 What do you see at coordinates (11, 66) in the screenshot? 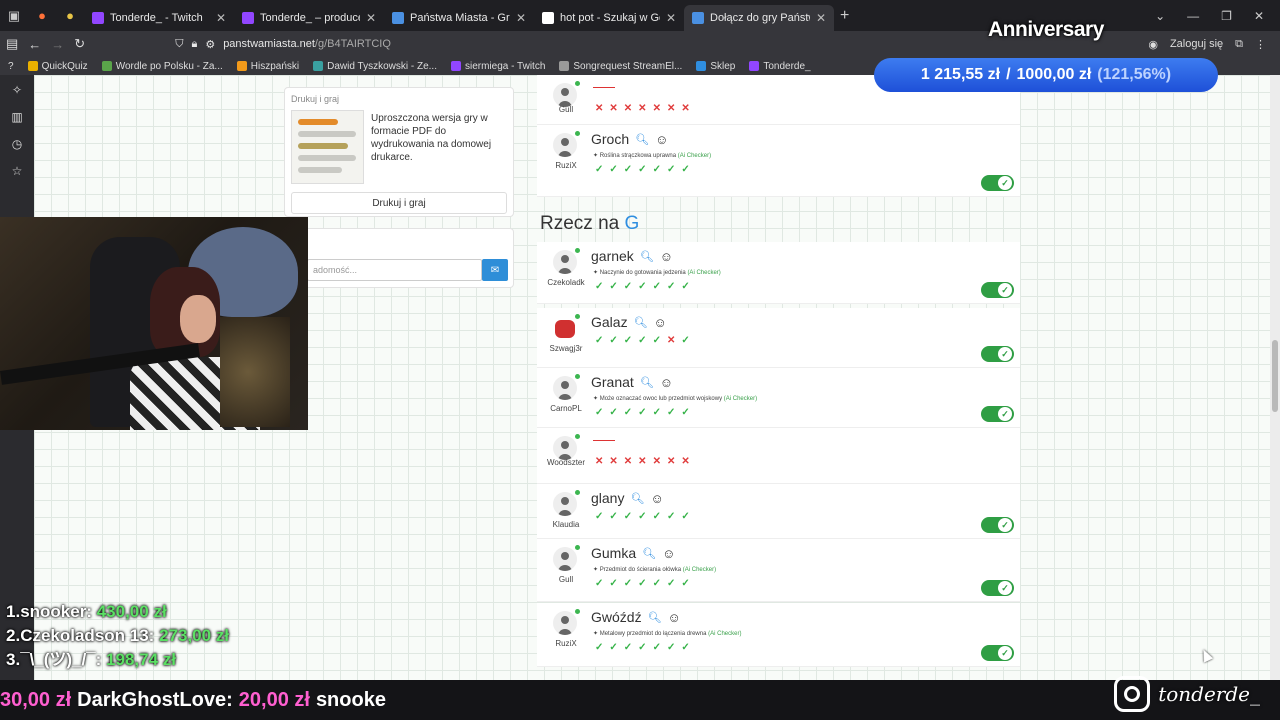
I see `bookmarks-menu-icon: ?` at bounding box center [11, 66].